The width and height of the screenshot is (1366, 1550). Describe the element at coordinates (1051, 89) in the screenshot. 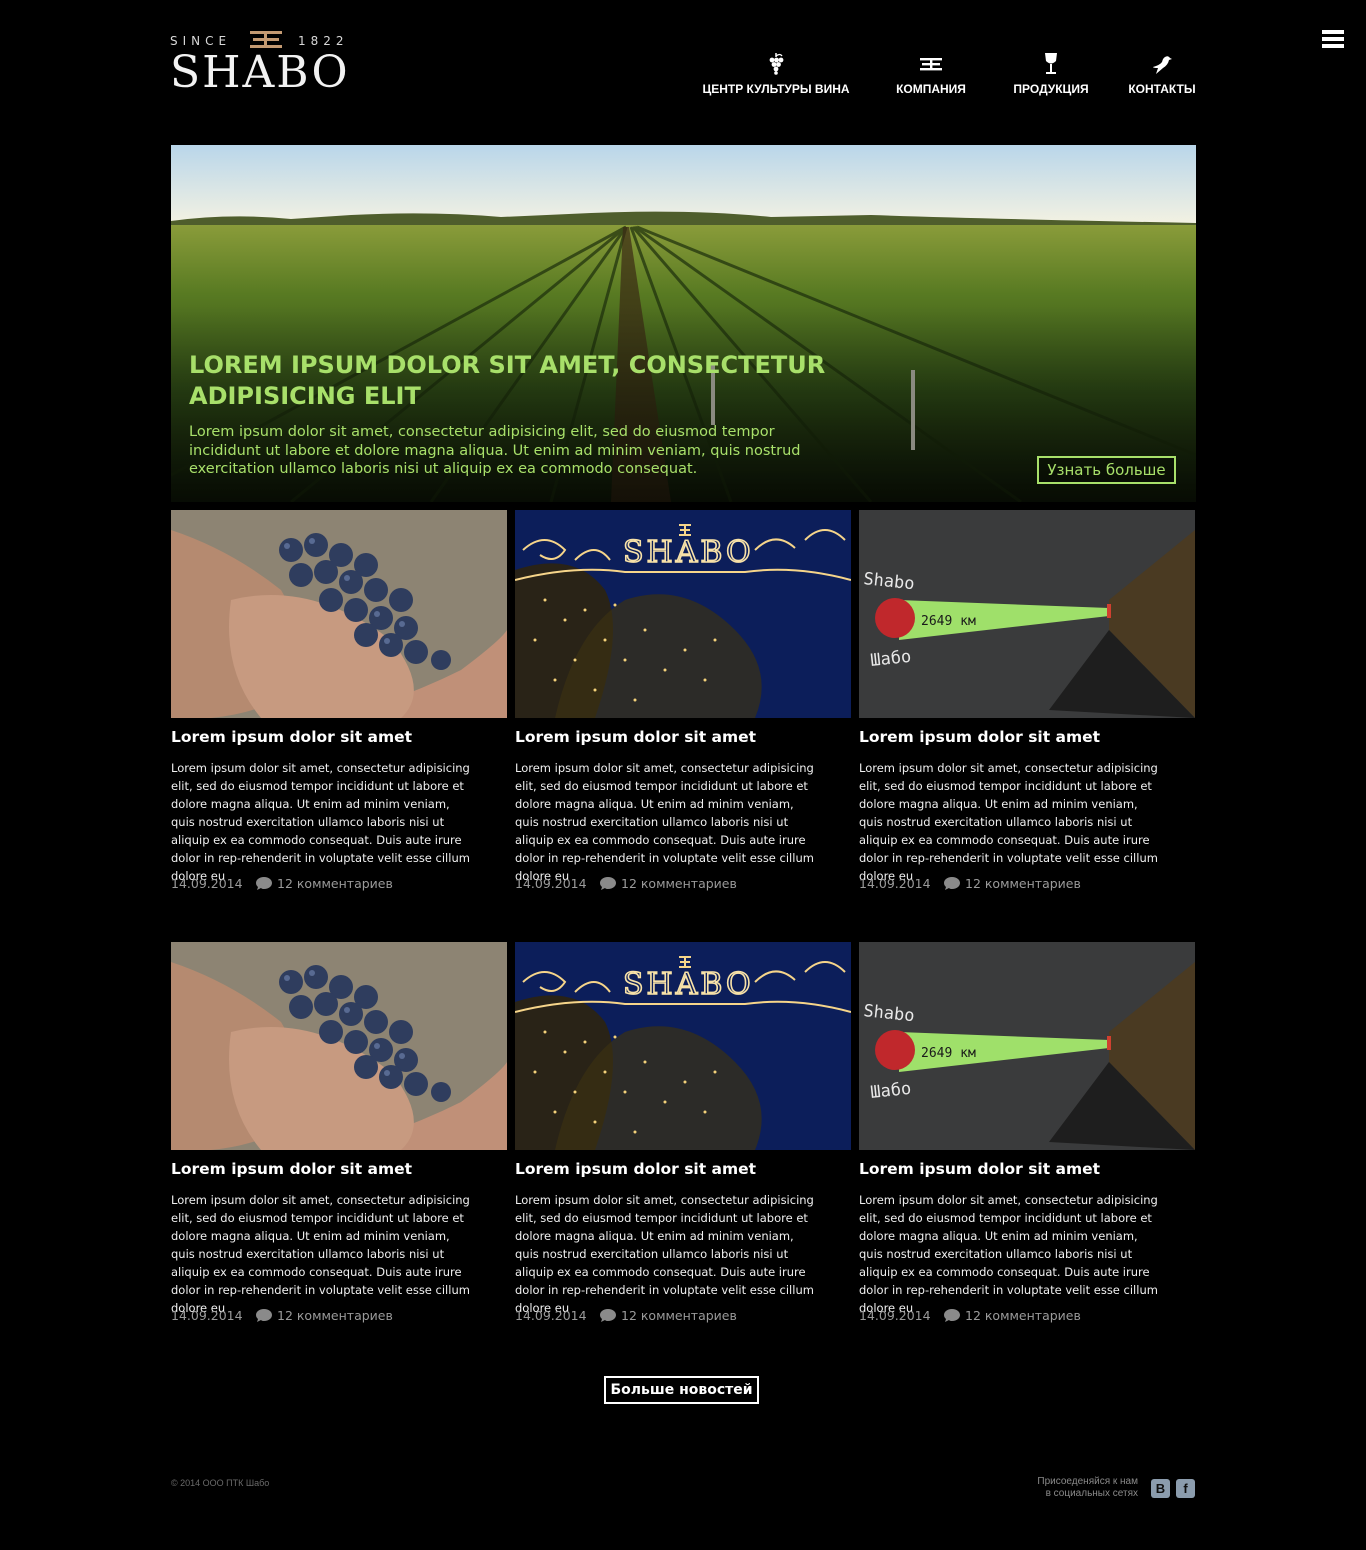

I see `nav-label-products: ПРОДУКЦИЯ` at that location.